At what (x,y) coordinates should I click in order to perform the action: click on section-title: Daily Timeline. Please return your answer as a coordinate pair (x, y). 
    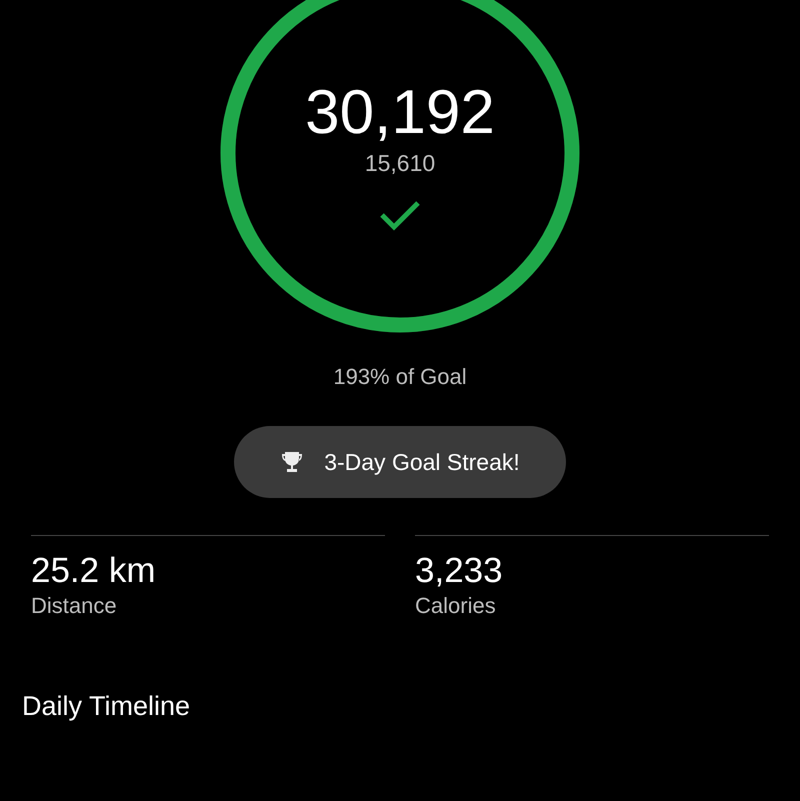
    Looking at the image, I should click on (106, 706).